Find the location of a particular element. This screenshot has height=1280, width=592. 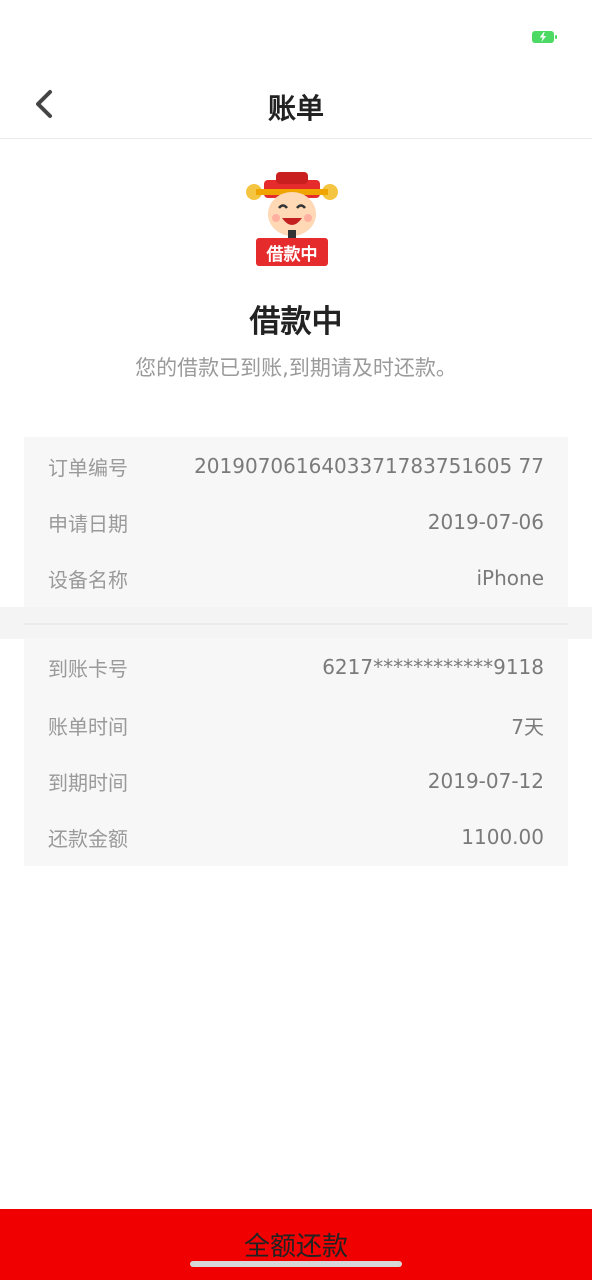

info-row-bill-duration: 账单时间 7天 is located at coordinates (296, 725).